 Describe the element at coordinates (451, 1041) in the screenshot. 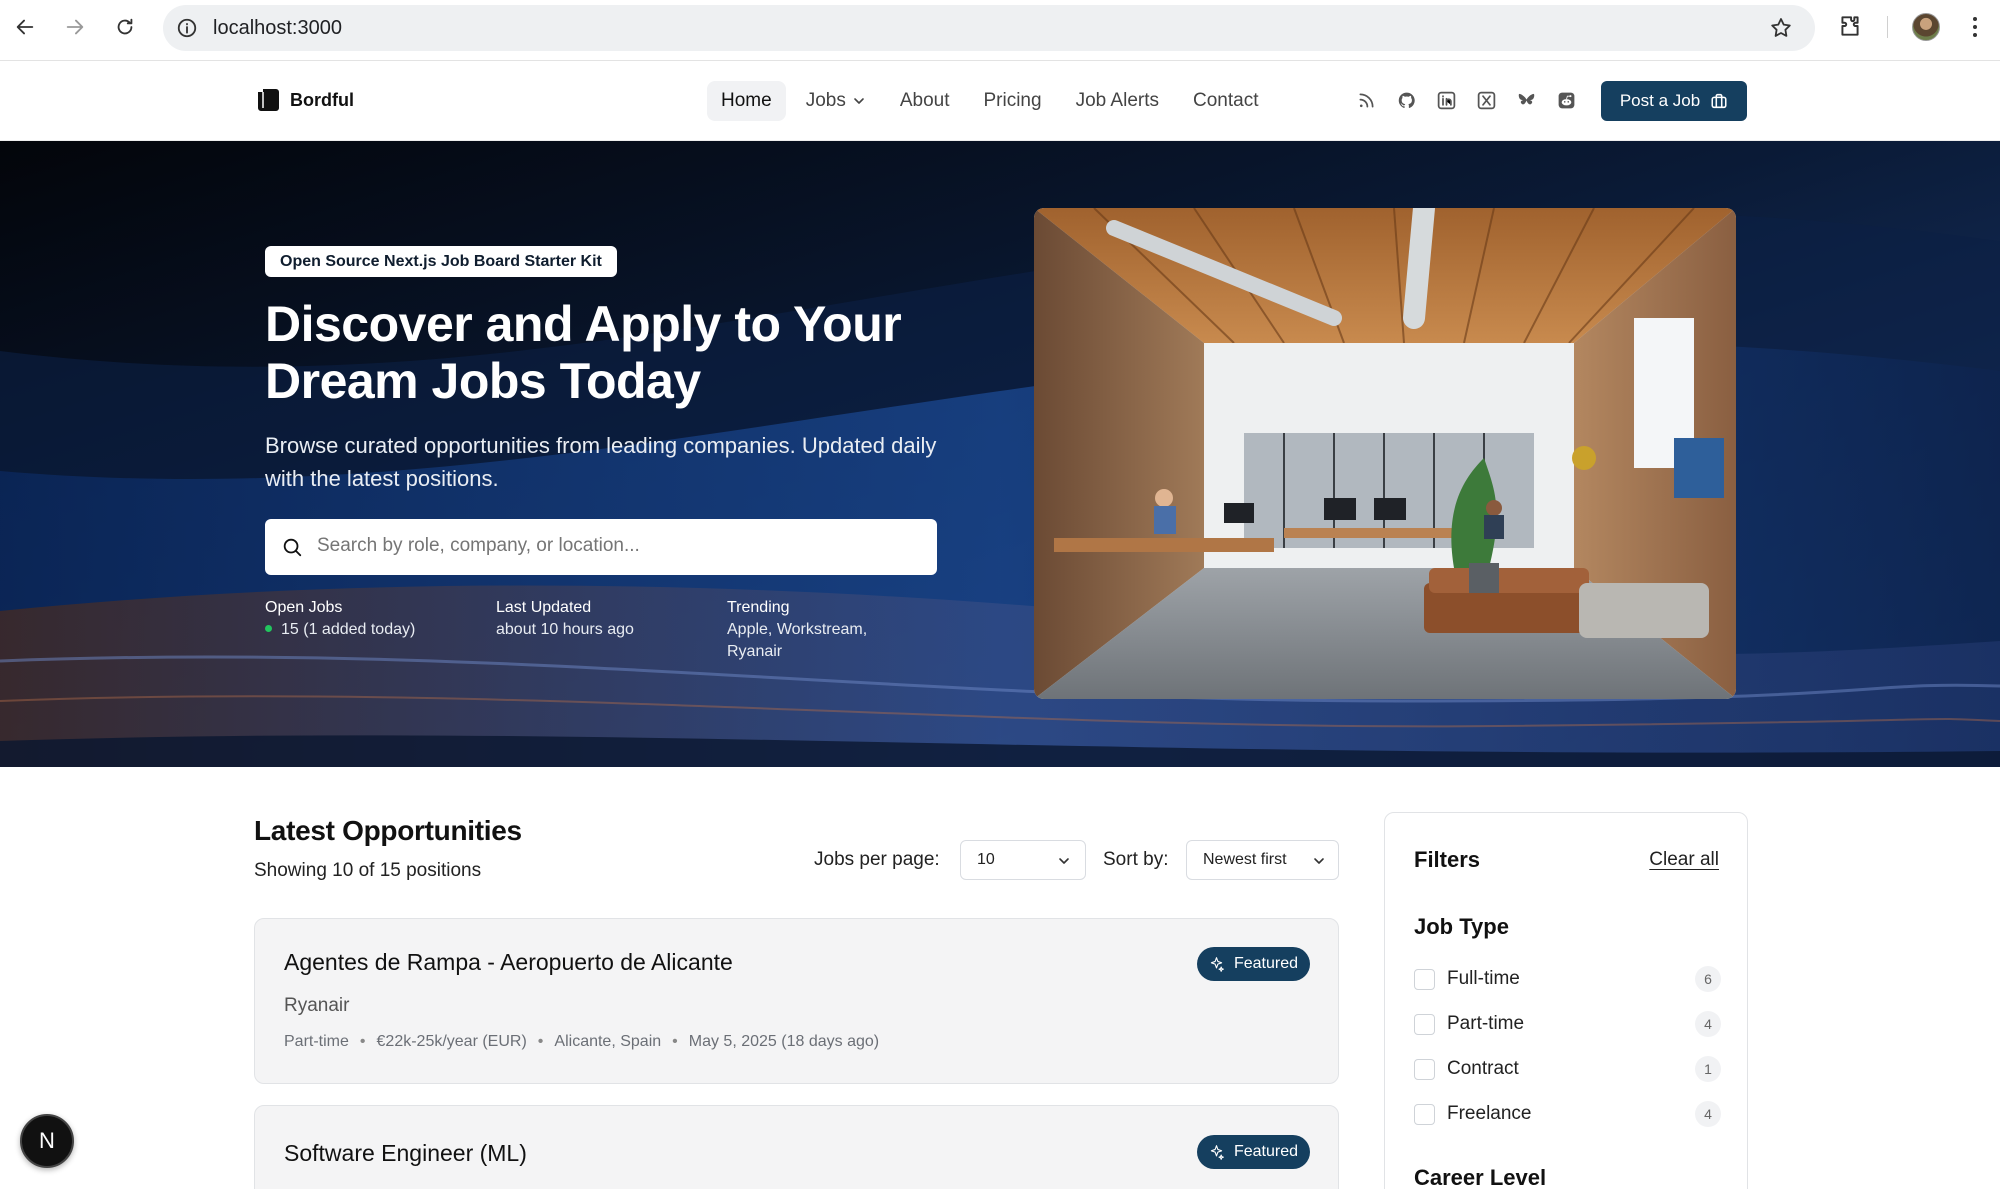

I see `job-salary: €22k-25k/year (EUR)` at that location.